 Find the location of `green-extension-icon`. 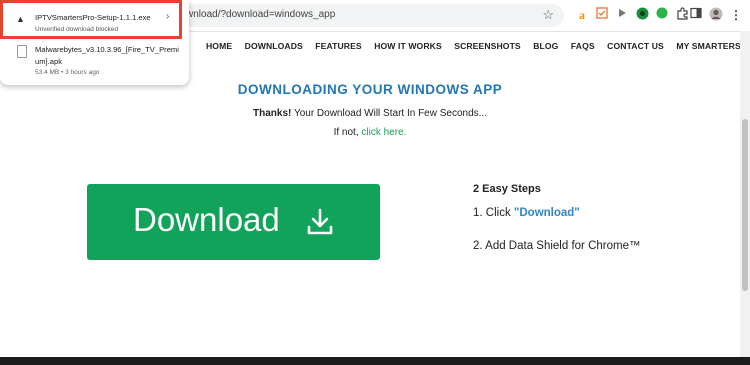

green-extension-icon is located at coordinates (642, 15).